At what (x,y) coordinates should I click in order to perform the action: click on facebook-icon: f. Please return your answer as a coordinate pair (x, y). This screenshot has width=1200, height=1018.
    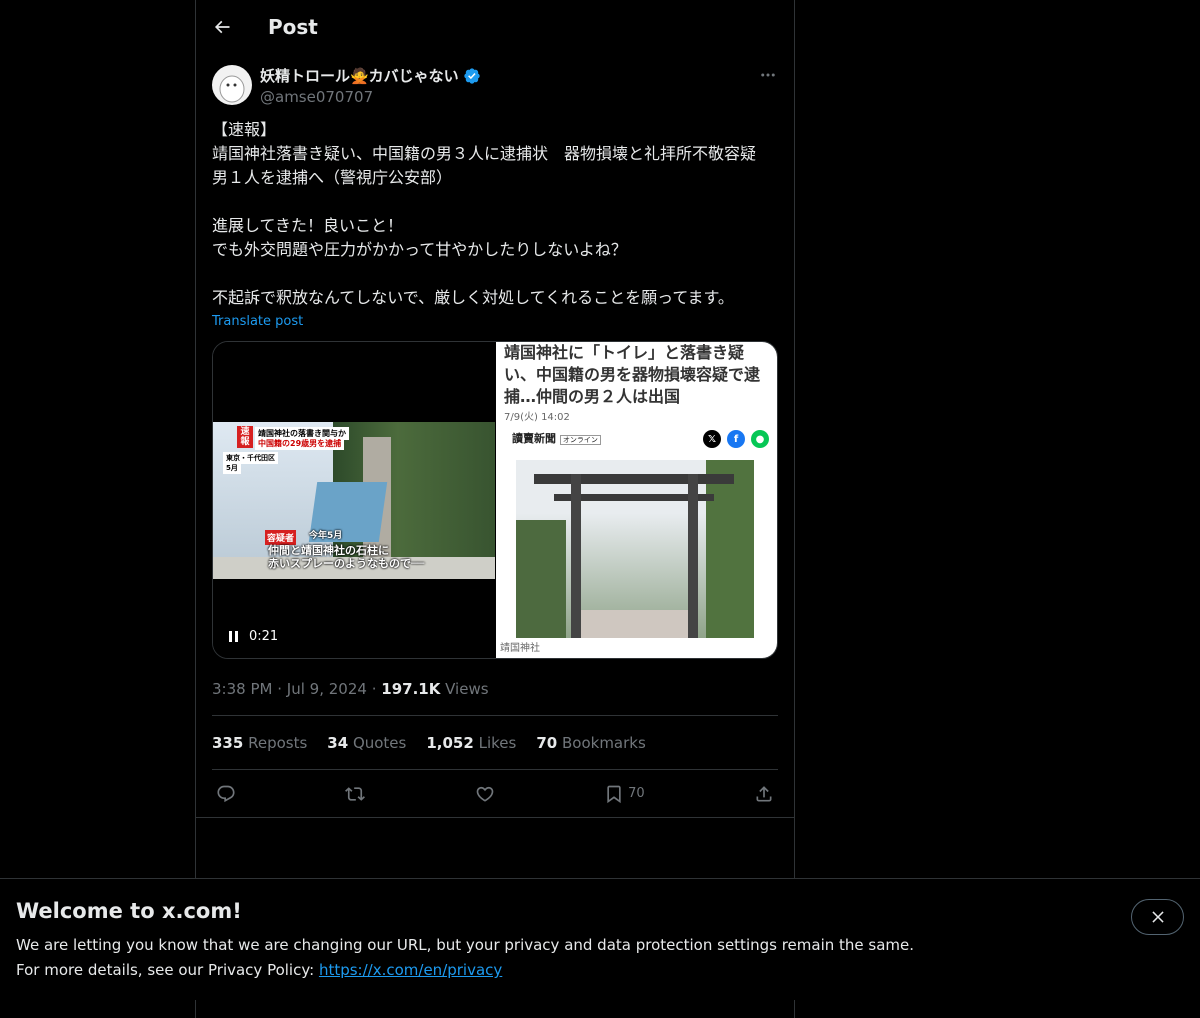
    Looking at the image, I should click on (736, 439).